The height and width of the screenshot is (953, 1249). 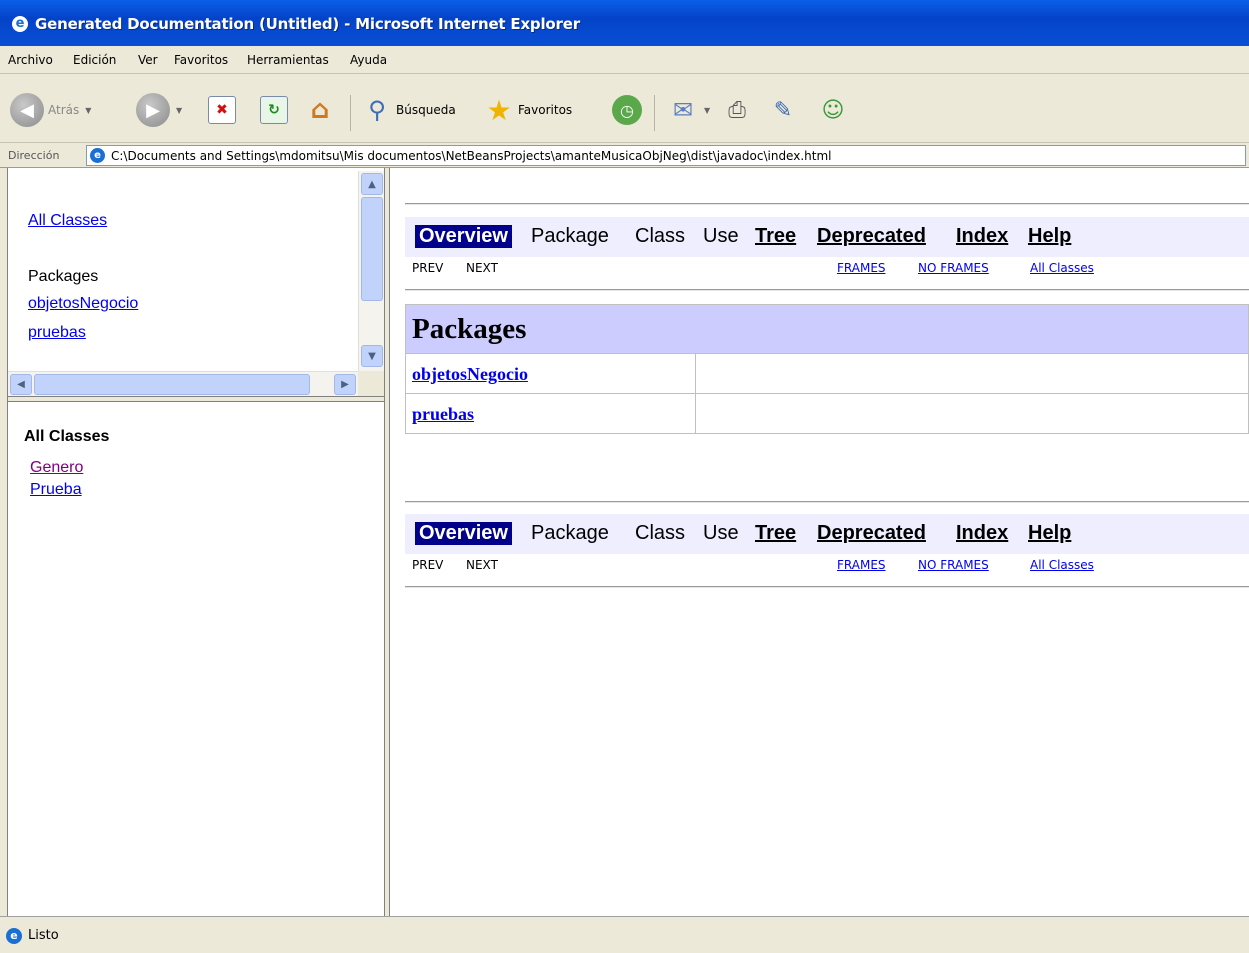 I want to click on menu-ver: Ver, so click(x=148, y=60).